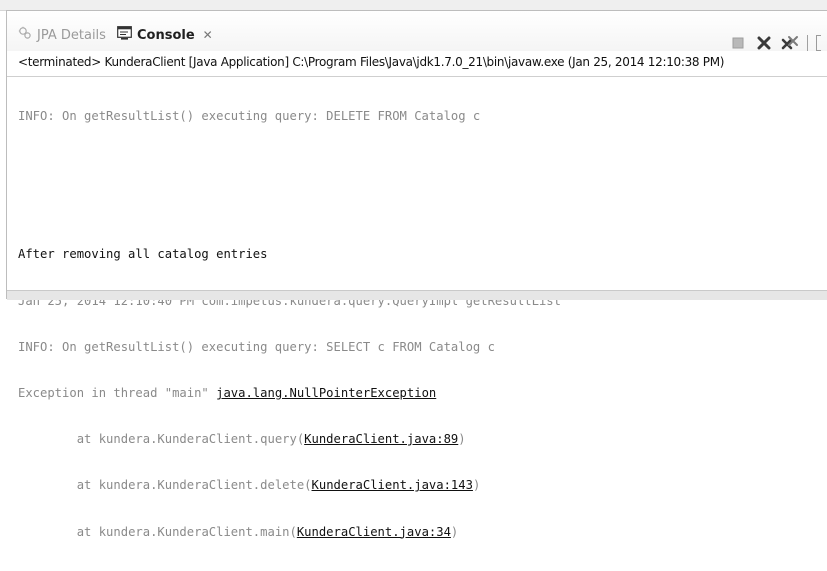 Image resolution: width=827 pixels, height=571 pixels. What do you see at coordinates (790, 43) in the screenshot?
I see `remove-all-terminated-icon` at bounding box center [790, 43].